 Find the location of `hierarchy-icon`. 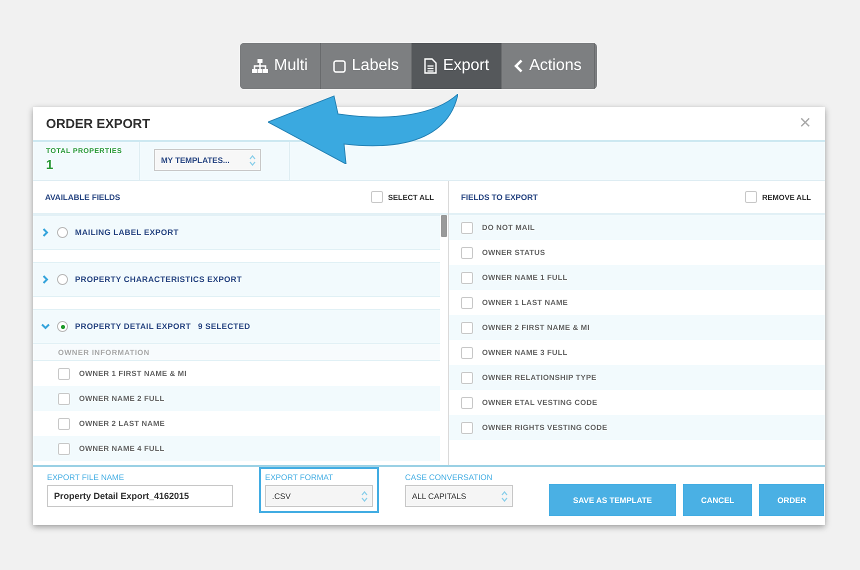

hierarchy-icon is located at coordinates (260, 66).